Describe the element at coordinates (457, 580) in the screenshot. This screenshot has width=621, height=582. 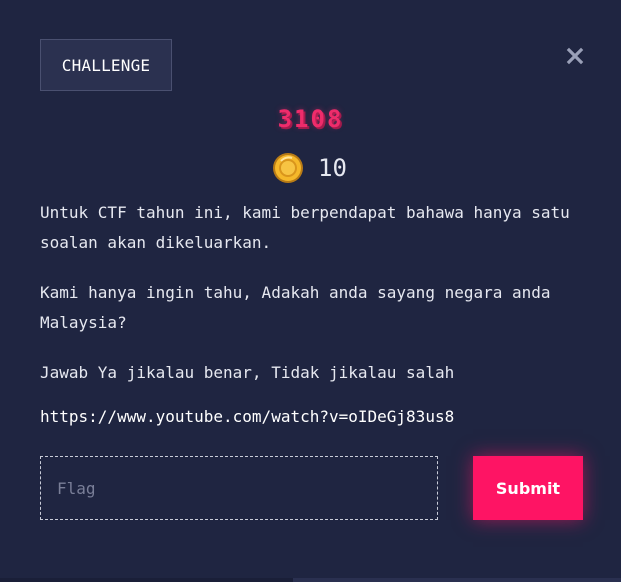
I see `bottom-strip-accent` at that location.